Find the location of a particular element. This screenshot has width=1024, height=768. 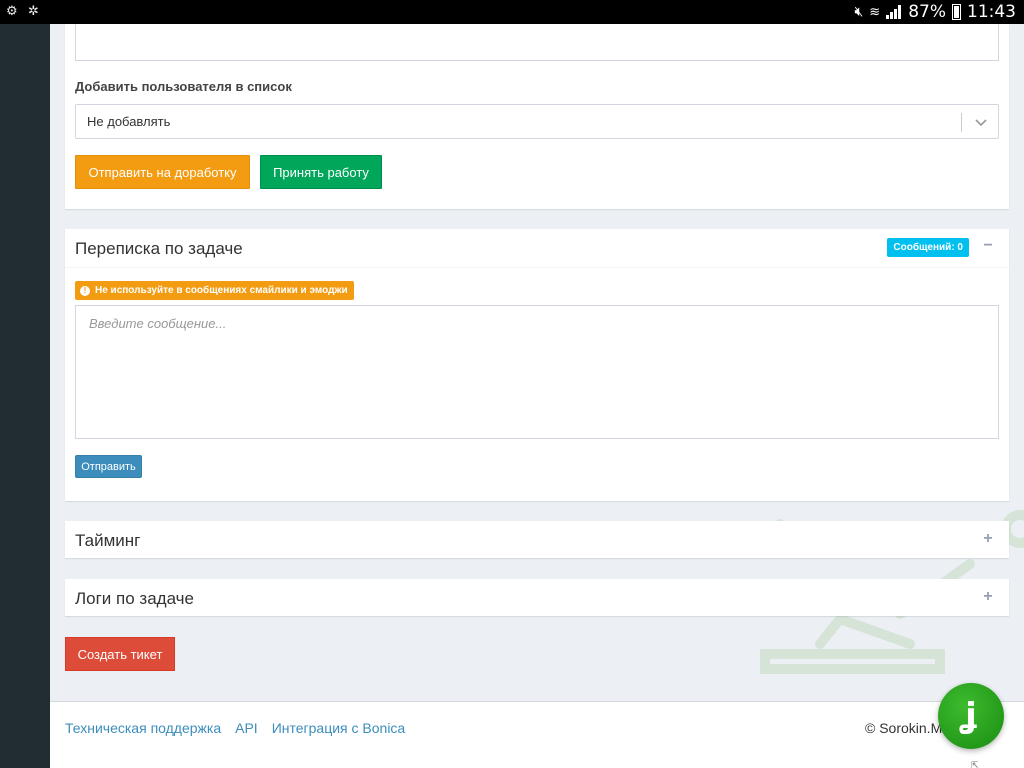

api-link: API is located at coordinates (246, 728).